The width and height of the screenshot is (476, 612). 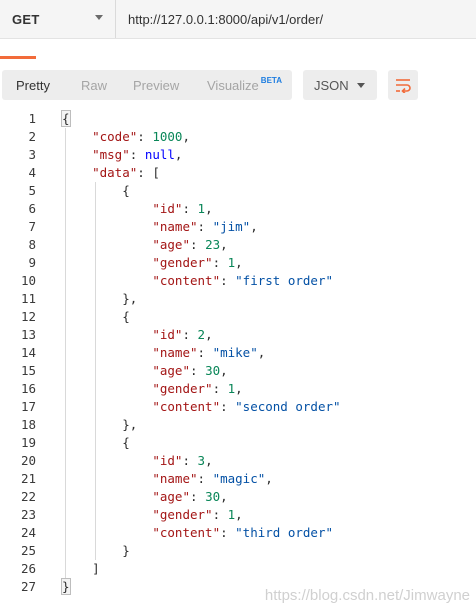 I want to click on code-text: "name": "jim",, so click(x=205, y=226).